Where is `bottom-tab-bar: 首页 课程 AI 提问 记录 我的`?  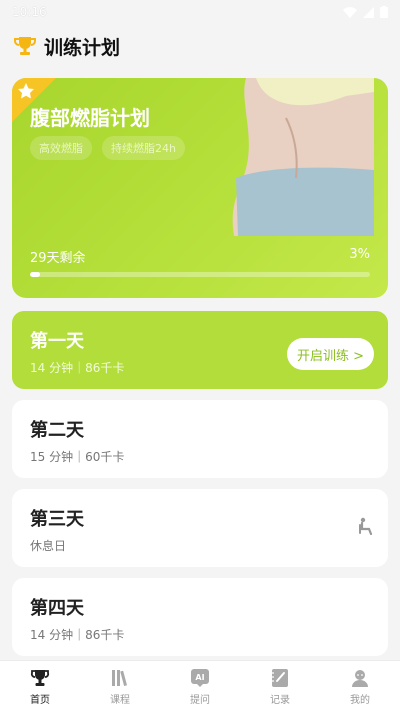 bottom-tab-bar: 首页 课程 AI 提问 记录 我的 is located at coordinates (200, 686).